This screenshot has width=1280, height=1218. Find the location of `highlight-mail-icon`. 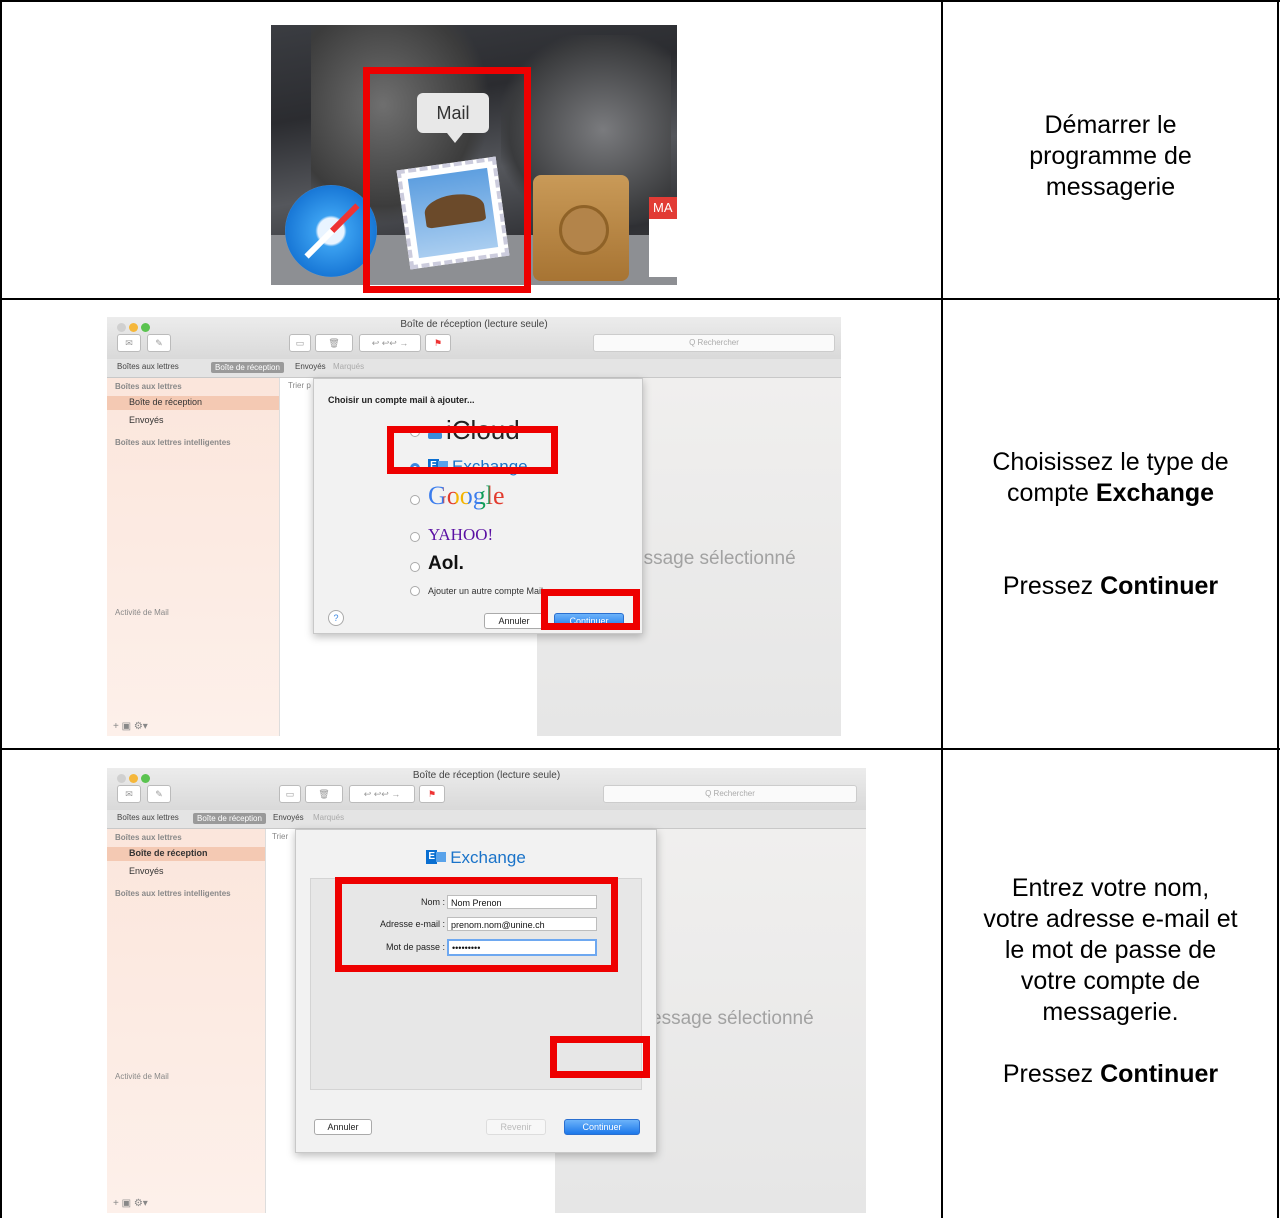

highlight-mail-icon is located at coordinates (447, 180).